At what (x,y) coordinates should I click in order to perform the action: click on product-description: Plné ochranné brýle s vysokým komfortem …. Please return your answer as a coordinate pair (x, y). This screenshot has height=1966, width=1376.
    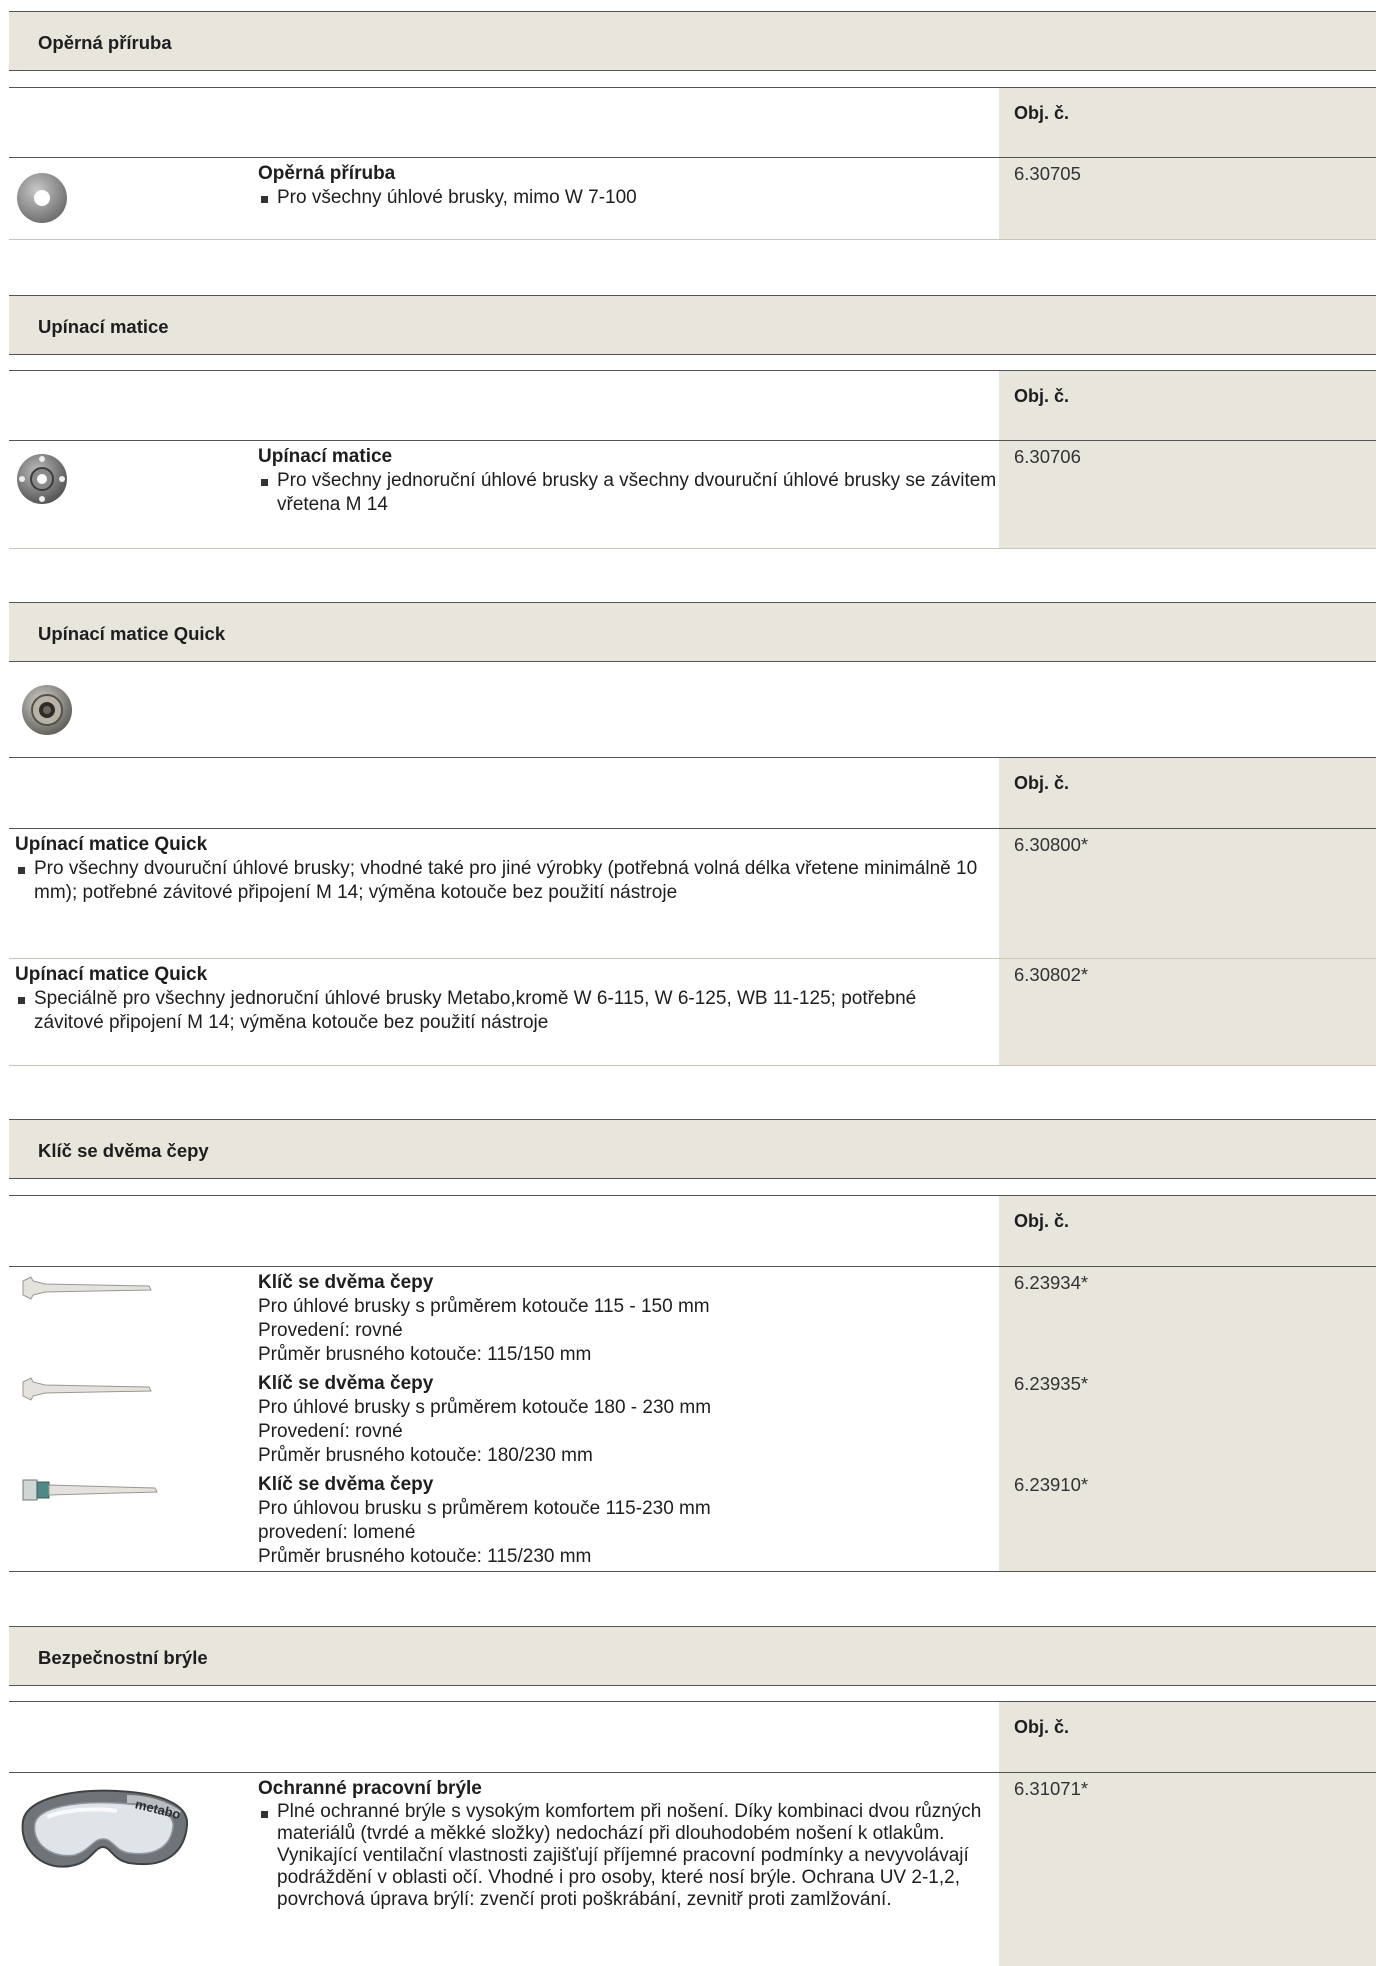
    Looking at the image, I should click on (630, 1856).